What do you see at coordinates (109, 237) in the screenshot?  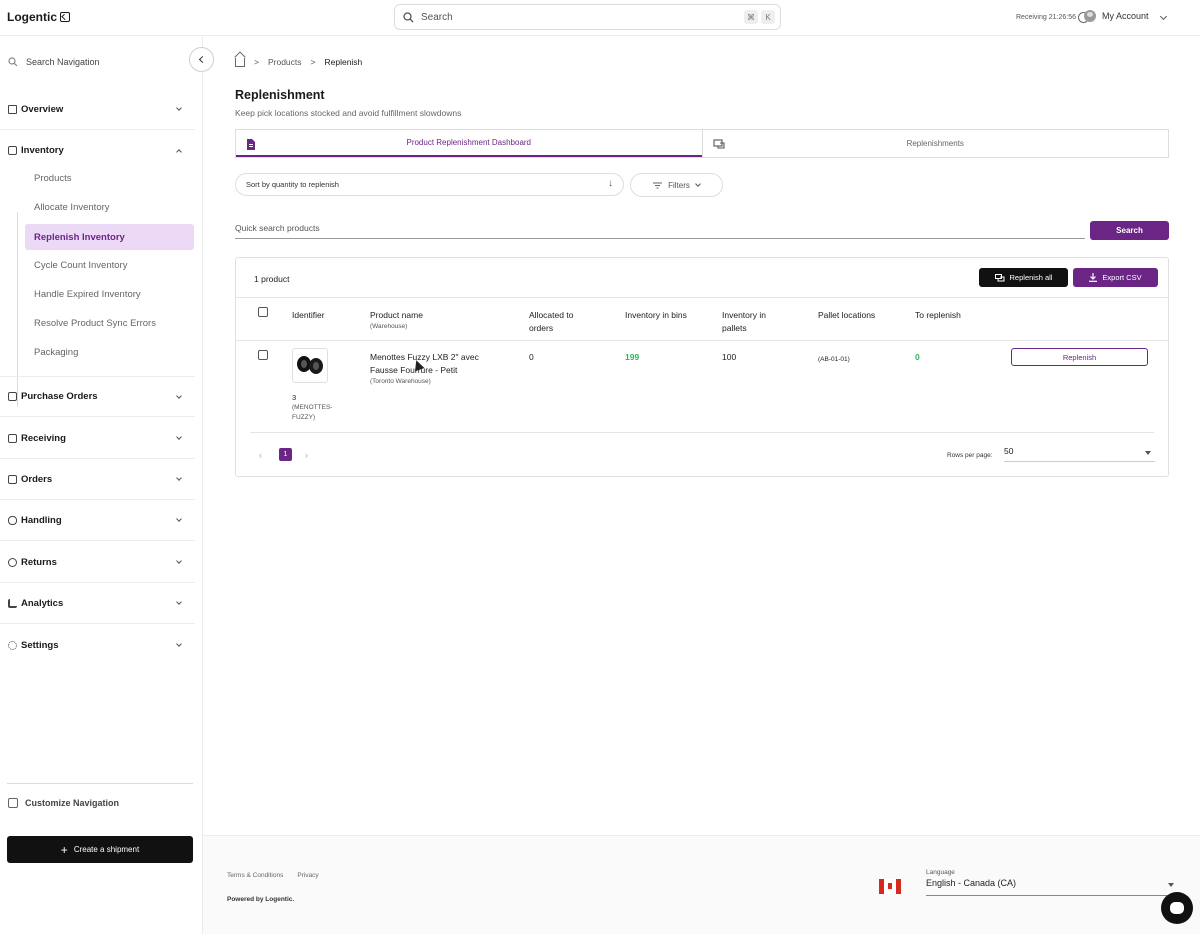 I see `sidebar-item-replenish-inventory: Replenish Inventory` at bounding box center [109, 237].